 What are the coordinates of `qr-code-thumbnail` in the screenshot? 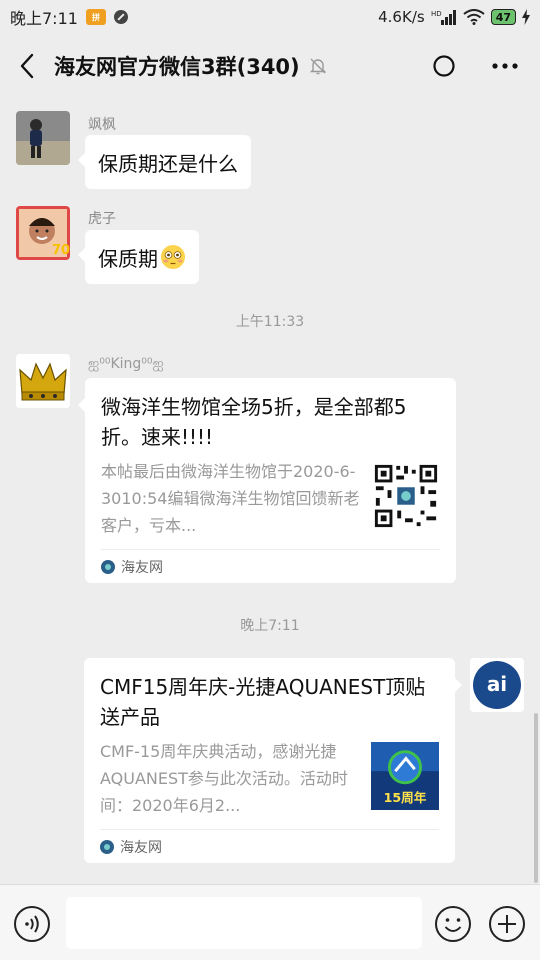 It's located at (406, 496).